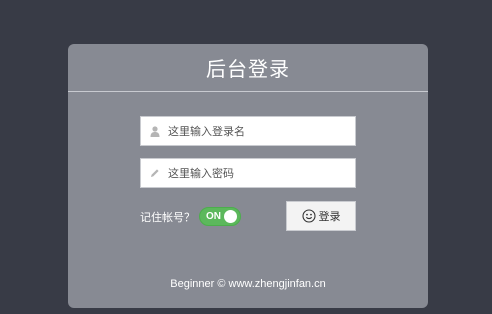 The width and height of the screenshot is (492, 314). I want to click on login-button: 登录, so click(321, 216).